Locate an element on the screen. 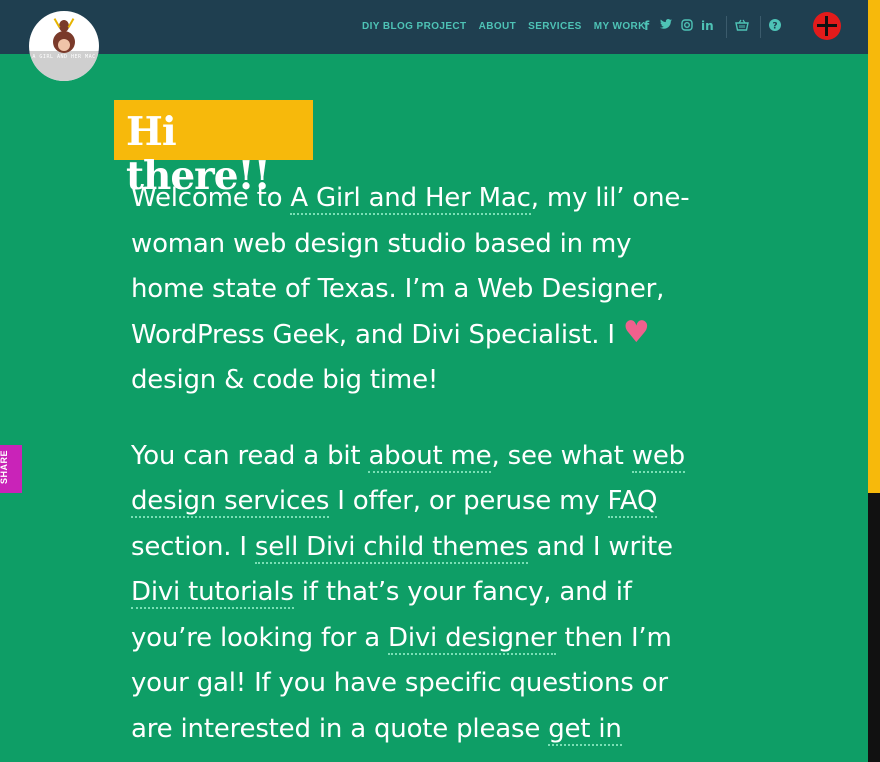 The height and width of the screenshot is (762, 880). text: you’re looking for a is located at coordinates (259, 637).